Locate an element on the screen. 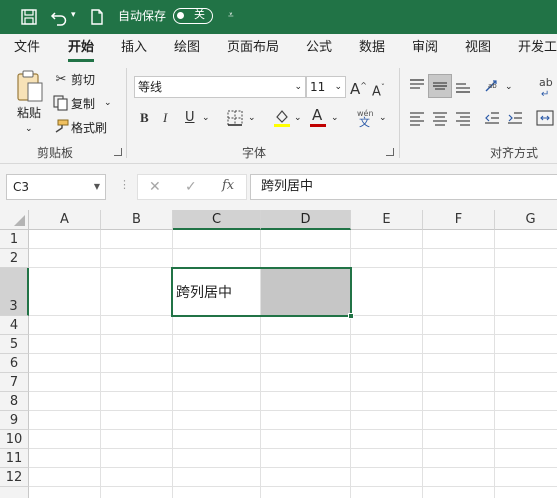  wrap-text-icon: ↵ is located at coordinates (545, 95).